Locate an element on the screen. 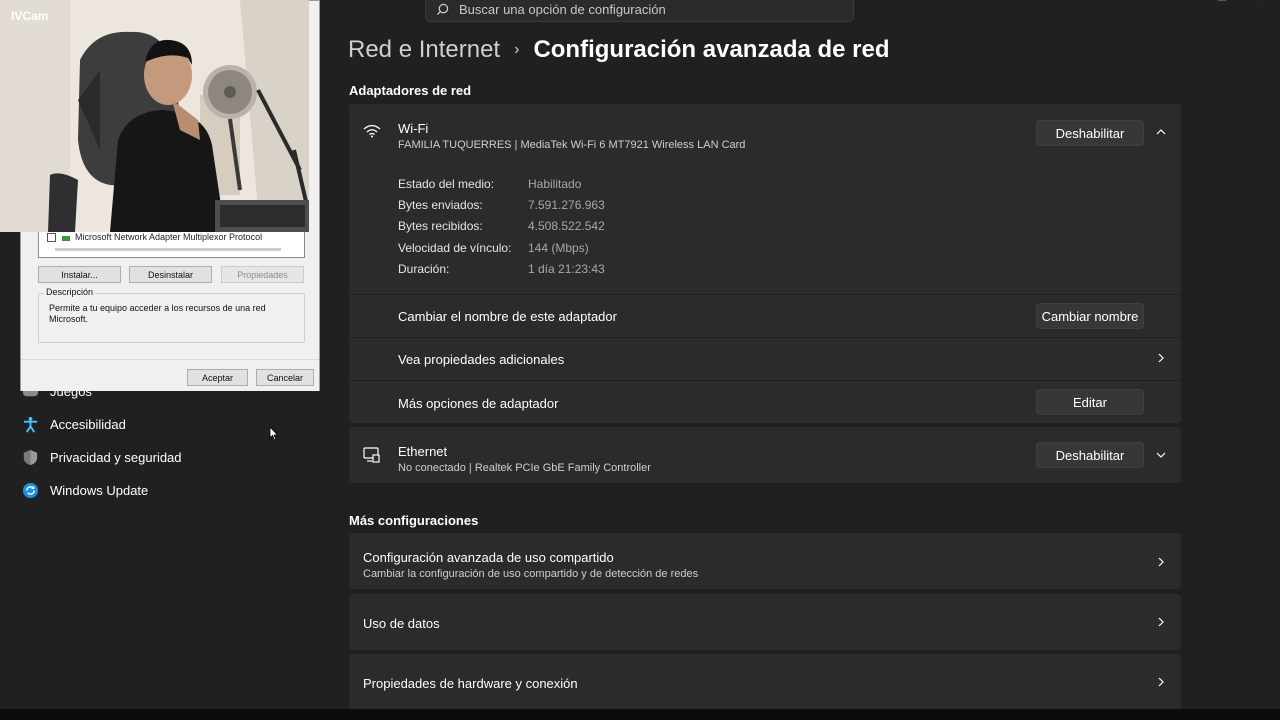  close-icon is located at coordinates (1260, 3).